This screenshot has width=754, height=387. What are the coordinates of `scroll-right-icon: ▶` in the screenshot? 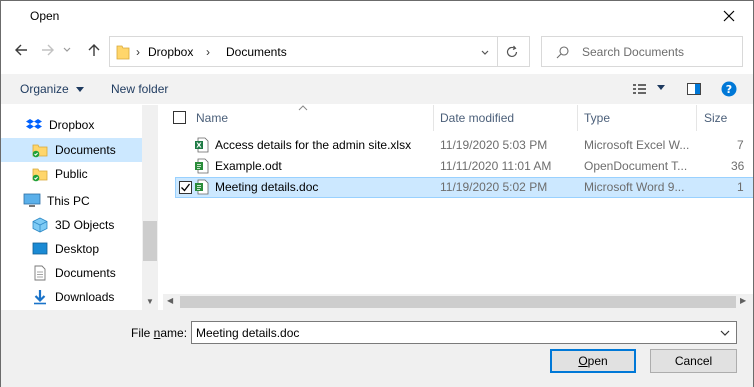 It's located at (743, 300).